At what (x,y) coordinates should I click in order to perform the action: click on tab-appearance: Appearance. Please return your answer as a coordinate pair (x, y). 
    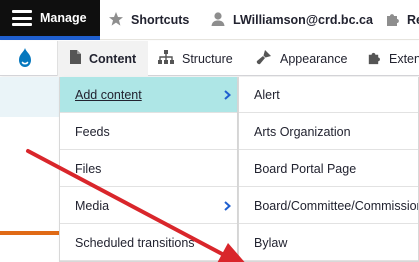
    Looking at the image, I should click on (297, 58).